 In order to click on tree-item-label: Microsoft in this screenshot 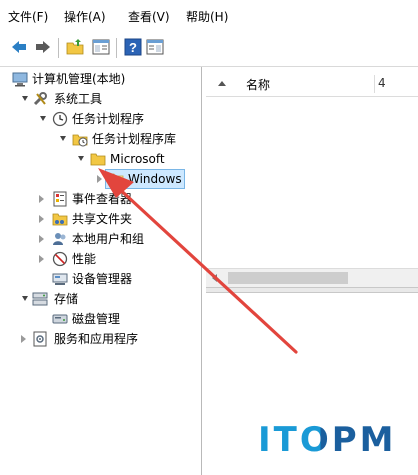, I will do `click(137, 159)`.